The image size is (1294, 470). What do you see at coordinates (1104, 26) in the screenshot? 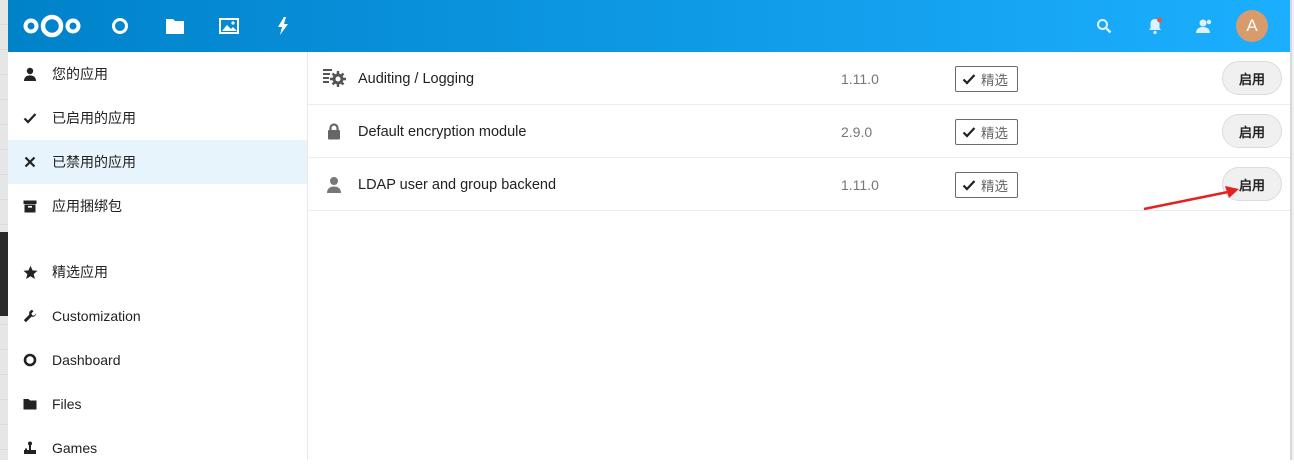
I see `search-icon` at bounding box center [1104, 26].